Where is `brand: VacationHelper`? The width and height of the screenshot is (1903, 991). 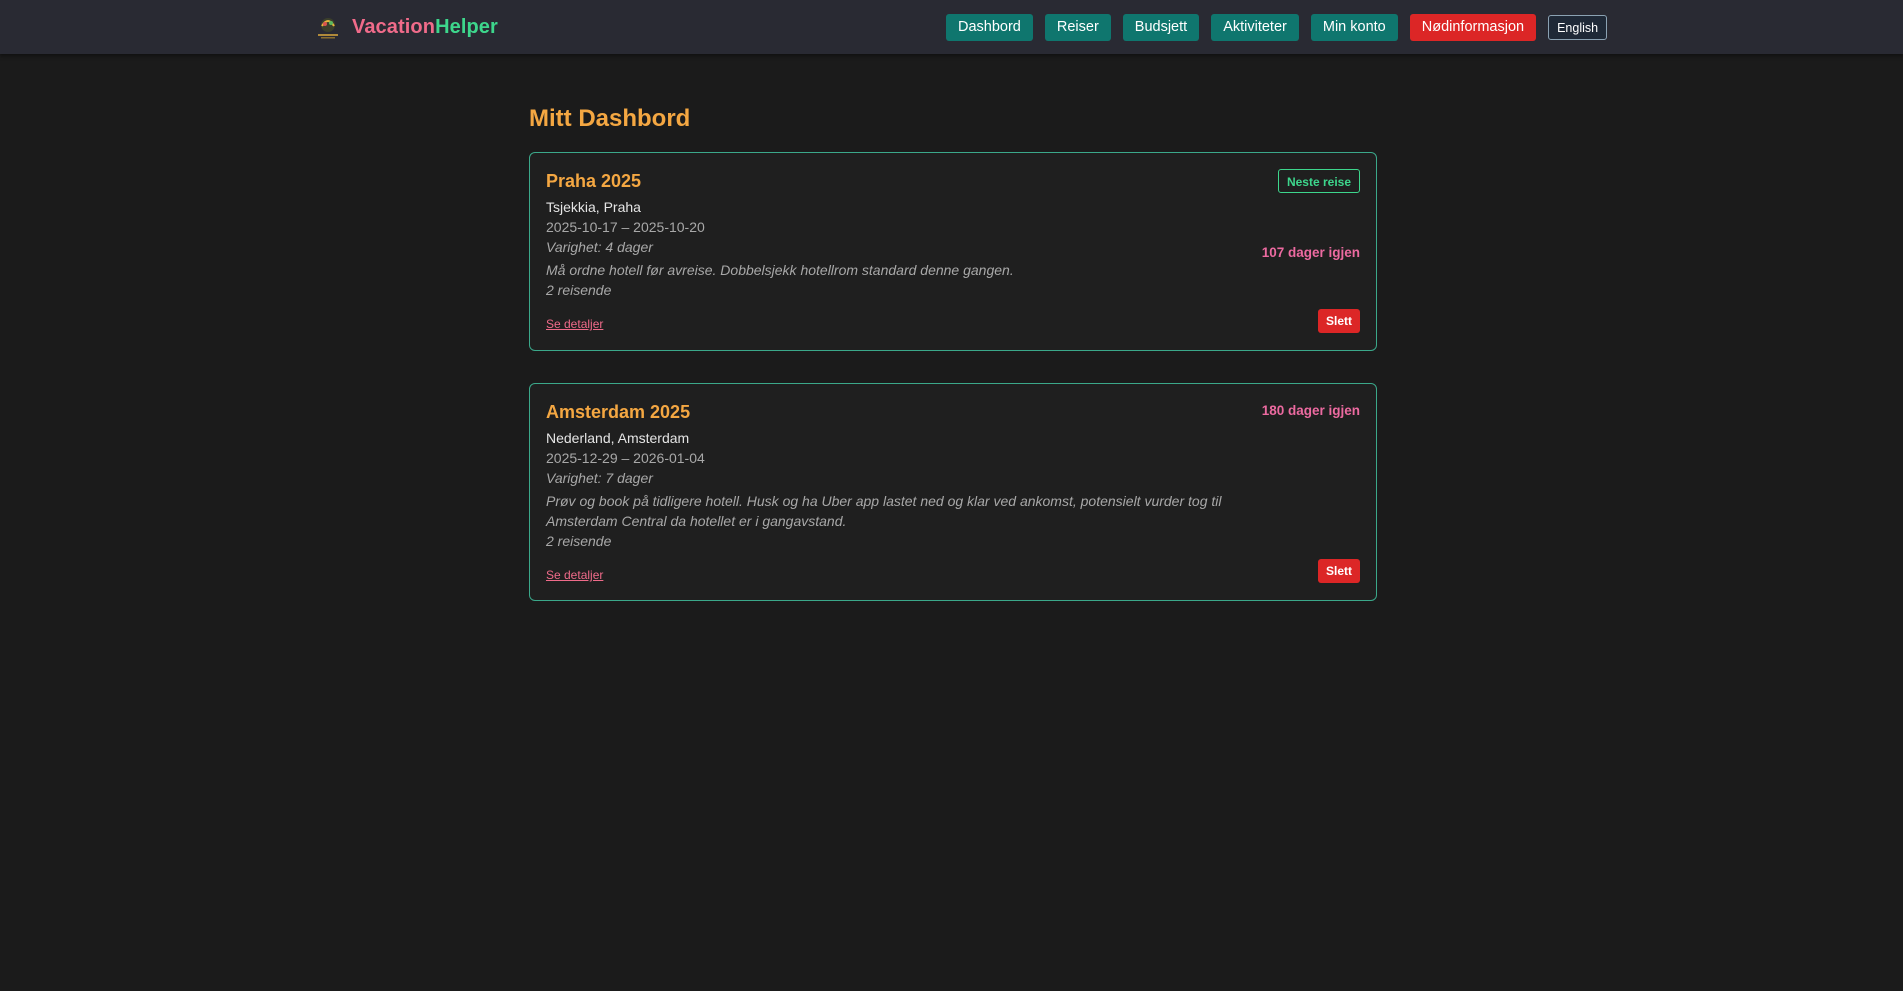 brand: VacationHelper is located at coordinates (406, 27).